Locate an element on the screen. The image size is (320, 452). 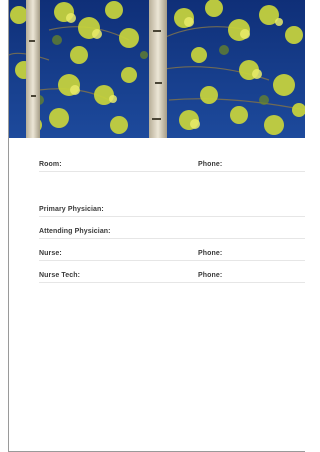
primary-physician-line is located at coordinates (172, 216).